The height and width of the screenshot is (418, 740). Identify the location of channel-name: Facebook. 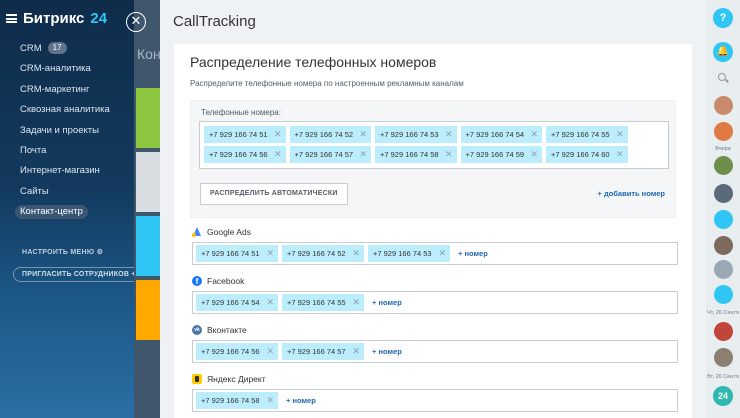
(226, 281).